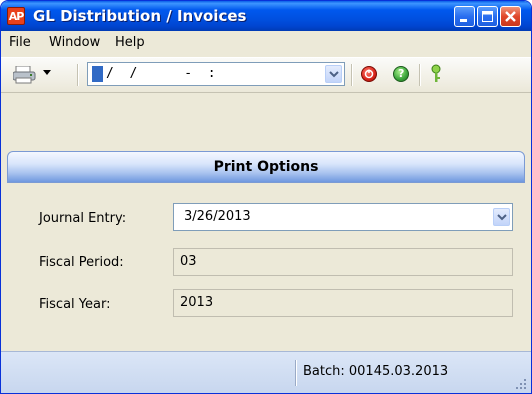  What do you see at coordinates (266, 16) in the screenshot?
I see `title-bar: AP GL Distribution / Invoices` at bounding box center [266, 16].